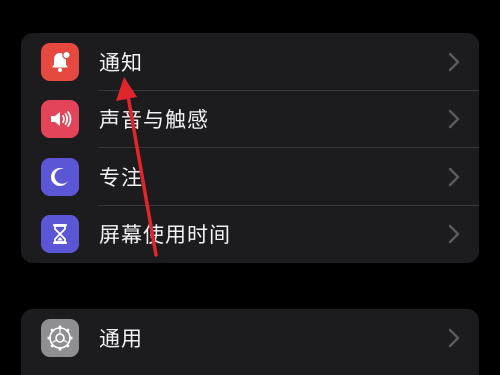  I want to click on gear-icon, so click(60, 337).